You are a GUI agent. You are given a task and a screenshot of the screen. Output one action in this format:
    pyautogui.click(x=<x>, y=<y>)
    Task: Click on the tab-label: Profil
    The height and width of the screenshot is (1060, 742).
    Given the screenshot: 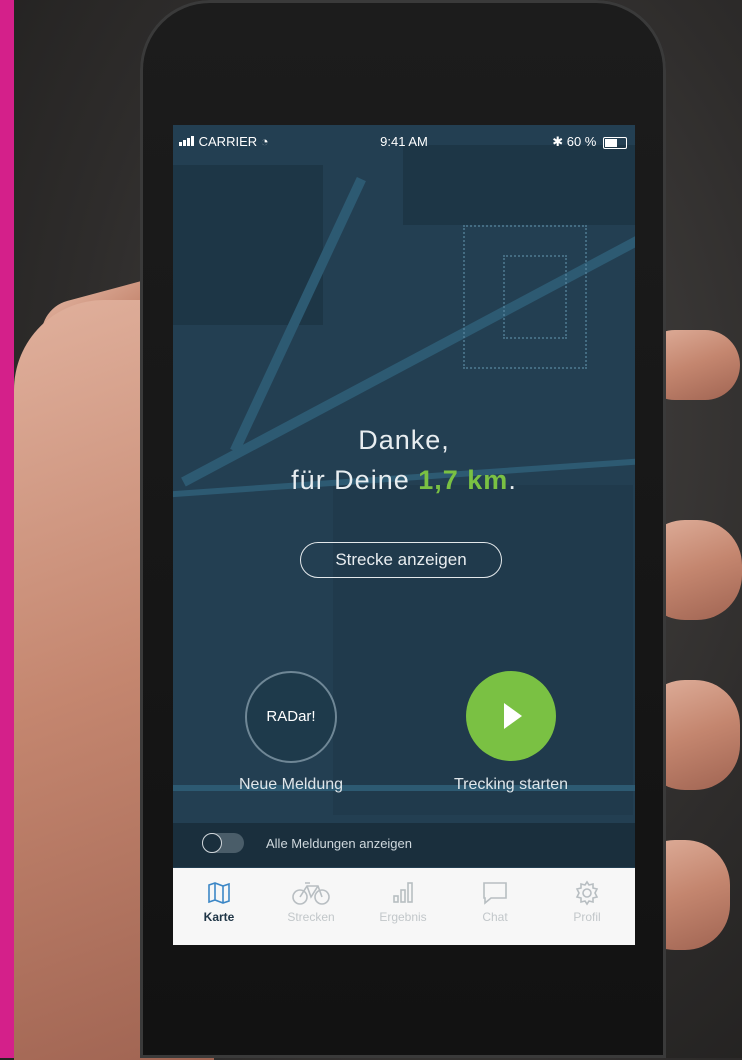 What is the action you would take?
    pyautogui.click(x=587, y=917)
    